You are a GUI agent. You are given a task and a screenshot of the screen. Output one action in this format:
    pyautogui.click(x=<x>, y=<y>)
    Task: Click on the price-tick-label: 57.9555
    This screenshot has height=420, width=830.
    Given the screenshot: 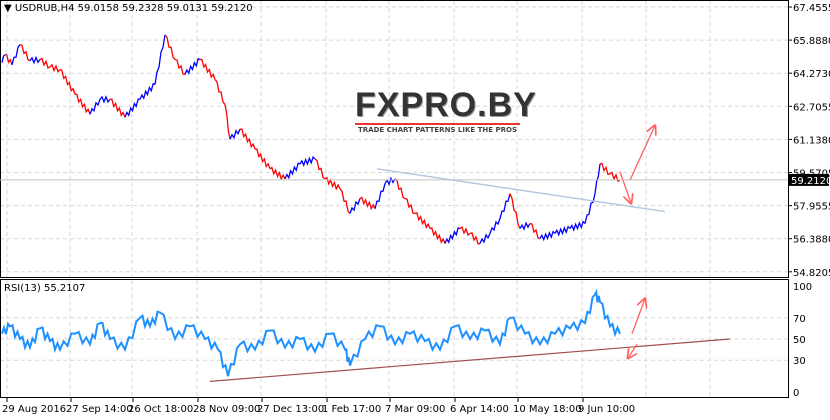 What is the action you would take?
    pyautogui.click(x=811, y=207)
    